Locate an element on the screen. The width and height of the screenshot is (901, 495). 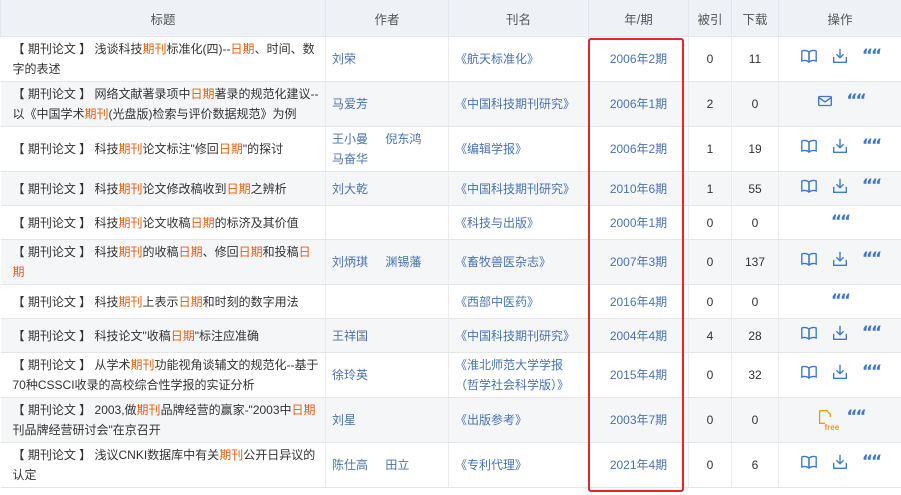
result-title: 【 期刊论文 】 科技期刊论文标注"修回日期"的探讨 is located at coordinates (163, 149).